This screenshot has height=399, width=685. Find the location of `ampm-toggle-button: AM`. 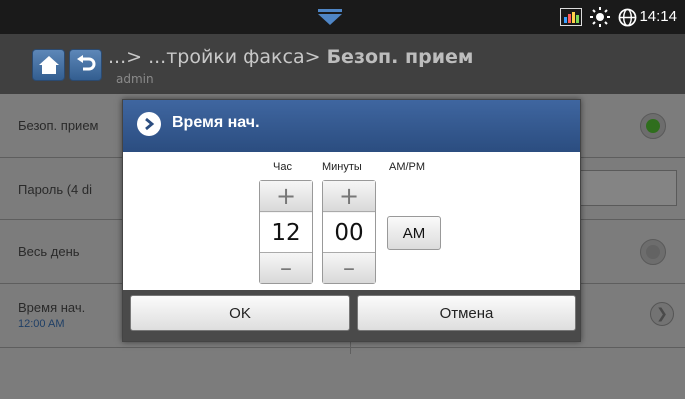

ampm-toggle-button: AM is located at coordinates (414, 233).